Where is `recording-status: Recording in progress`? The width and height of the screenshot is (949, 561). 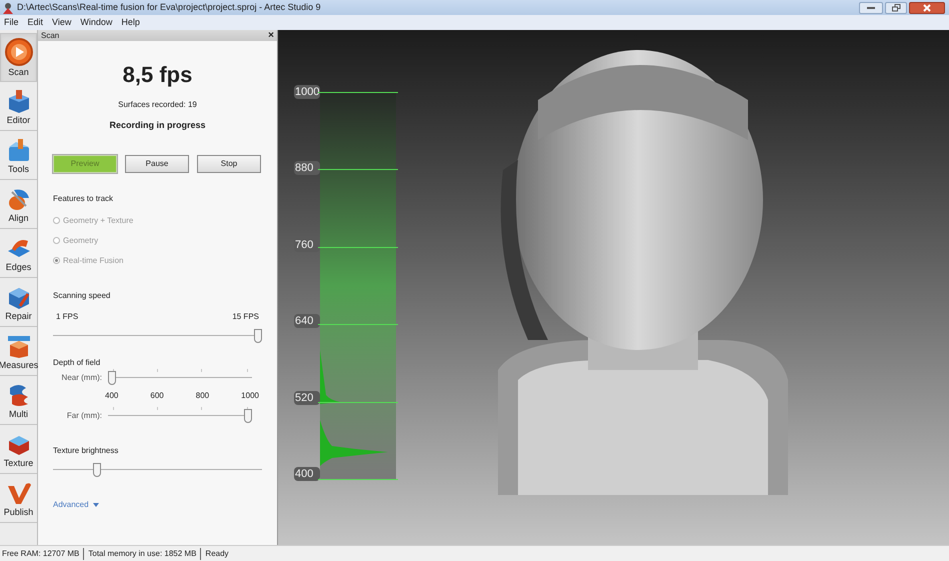 recording-status: Recording in progress is located at coordinates (157, 125).